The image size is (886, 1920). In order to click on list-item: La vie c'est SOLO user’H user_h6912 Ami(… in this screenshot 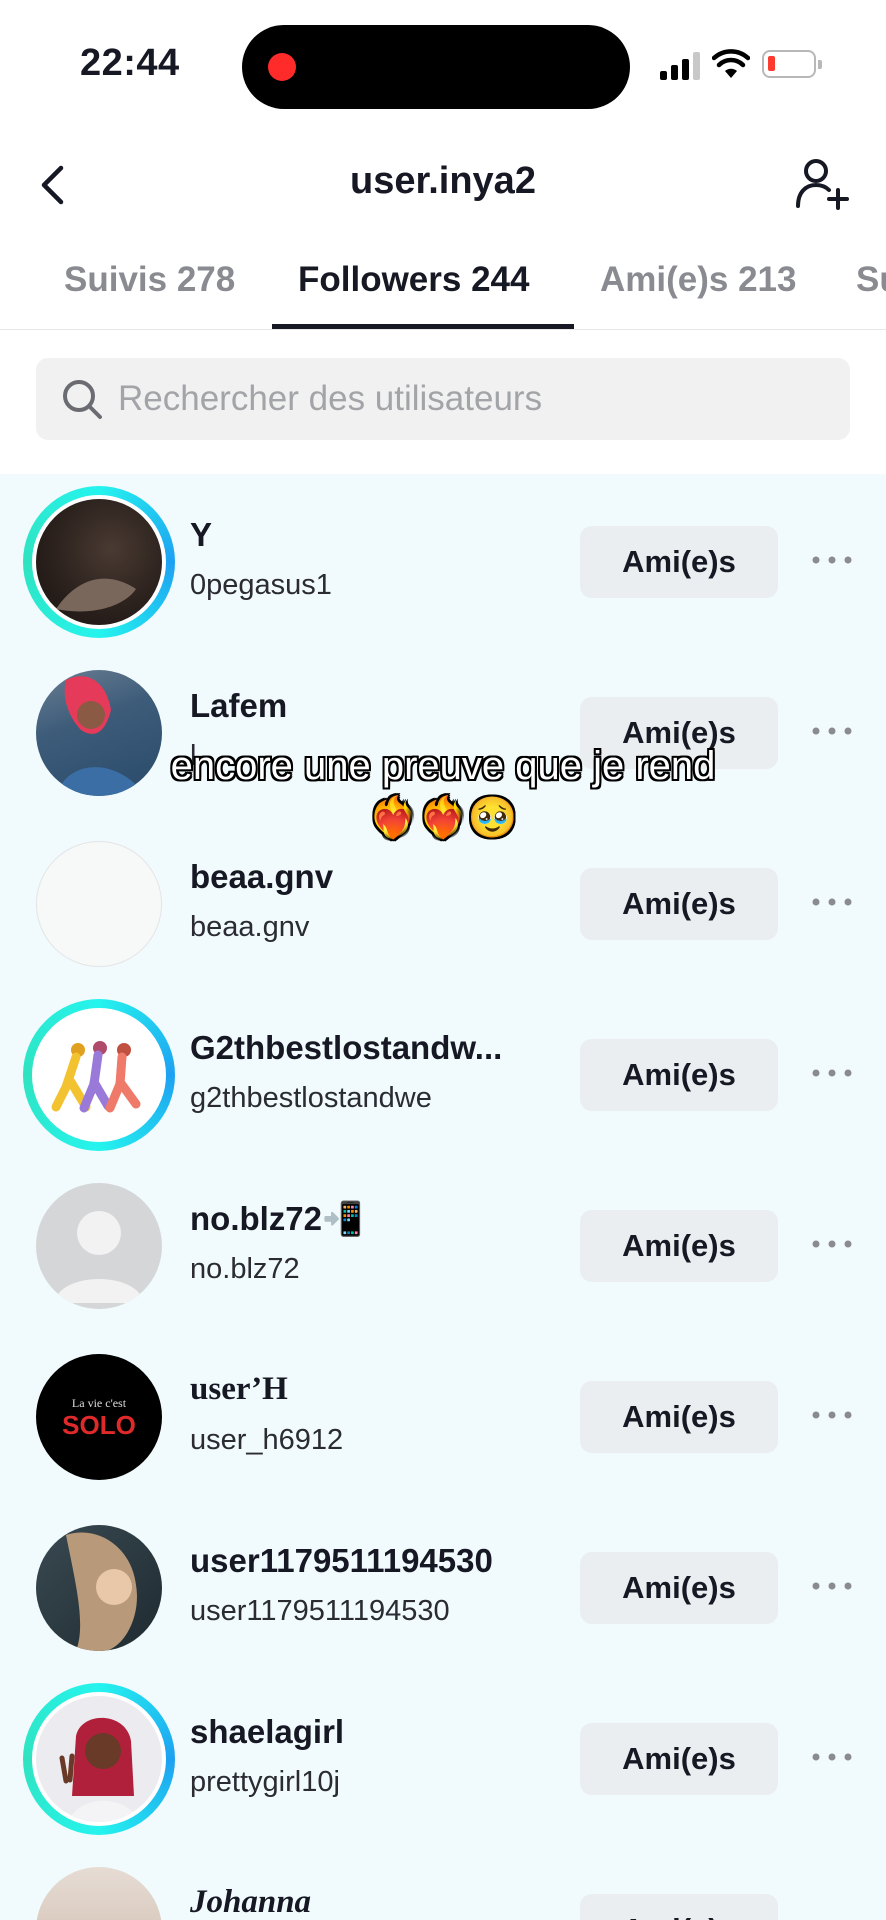, I will do `click(443, 1414)`.